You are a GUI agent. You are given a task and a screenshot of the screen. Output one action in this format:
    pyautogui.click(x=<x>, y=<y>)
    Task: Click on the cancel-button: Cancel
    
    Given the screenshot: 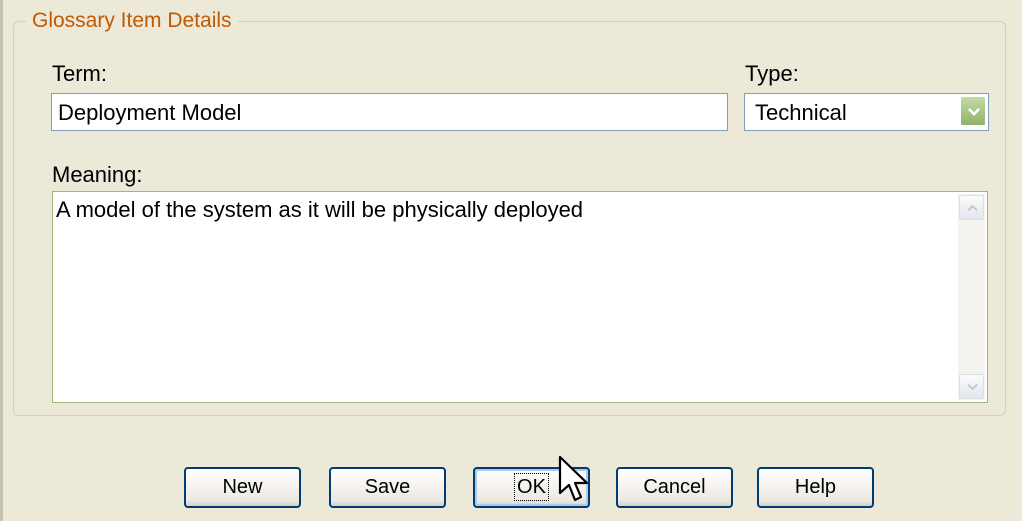 What is the action you would take?
    pyautogui.click(x=674, y=487)
    